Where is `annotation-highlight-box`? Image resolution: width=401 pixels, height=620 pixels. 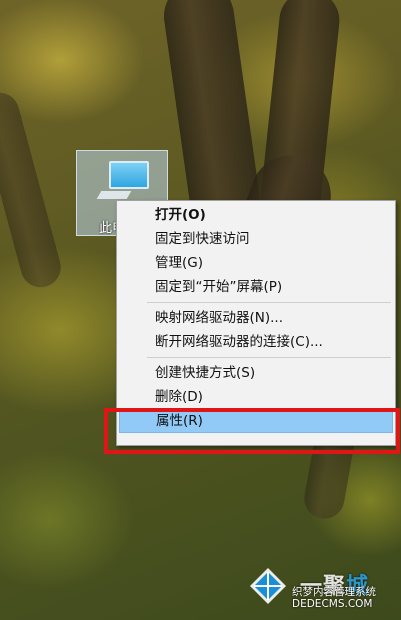
annotation-highlight-box is located at coordinates (252, 431).